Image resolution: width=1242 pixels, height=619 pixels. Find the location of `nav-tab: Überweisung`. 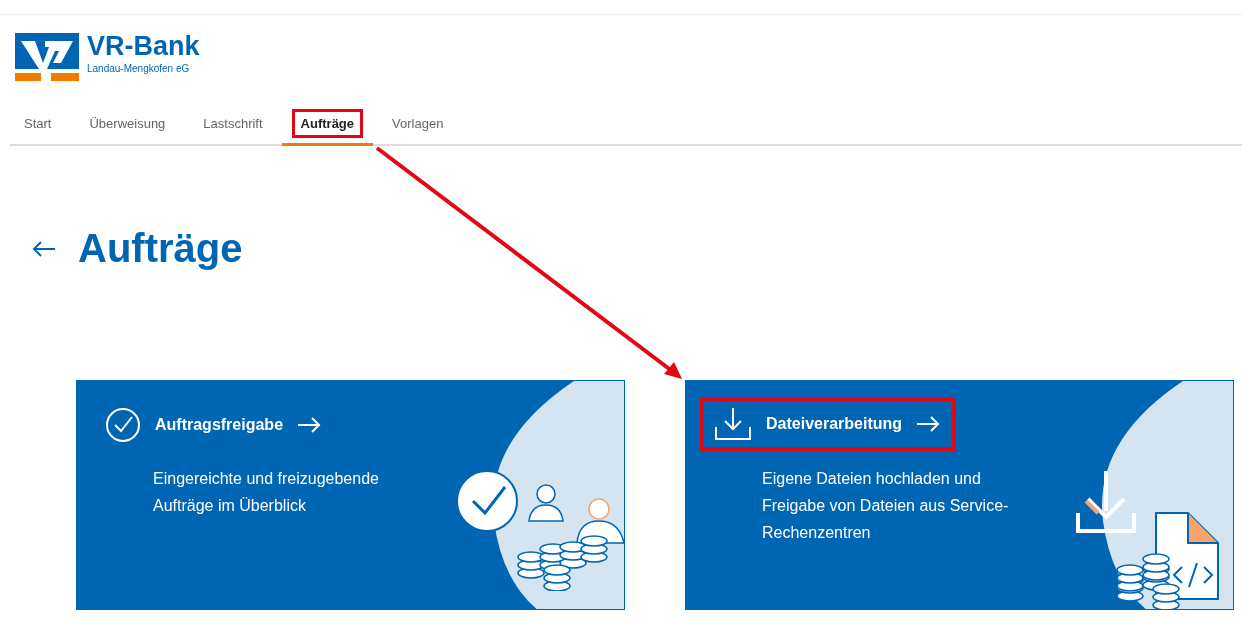

nav-tab: Überweisung is located at coordinates (127, 124).